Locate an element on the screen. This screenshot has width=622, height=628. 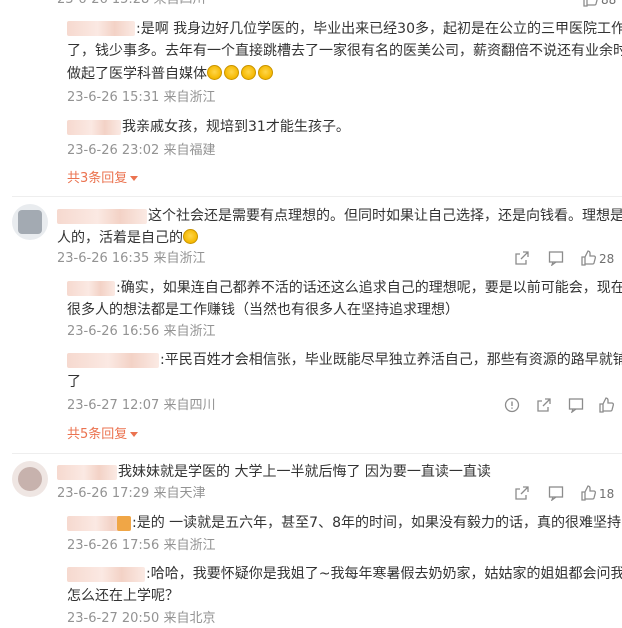
reply-meta: 23-6-26 16:56 来自浙江 is located at coordinates (141, 331).